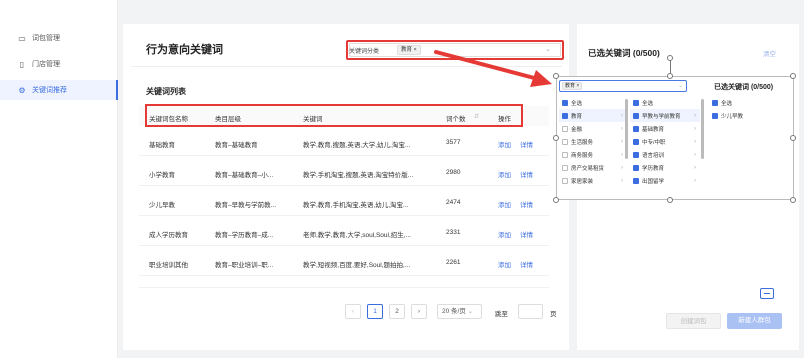  What do you see at coordinates (769, 53) in the screenshot?
I see `clear-link: 清空` at bounding box center [769, 53].